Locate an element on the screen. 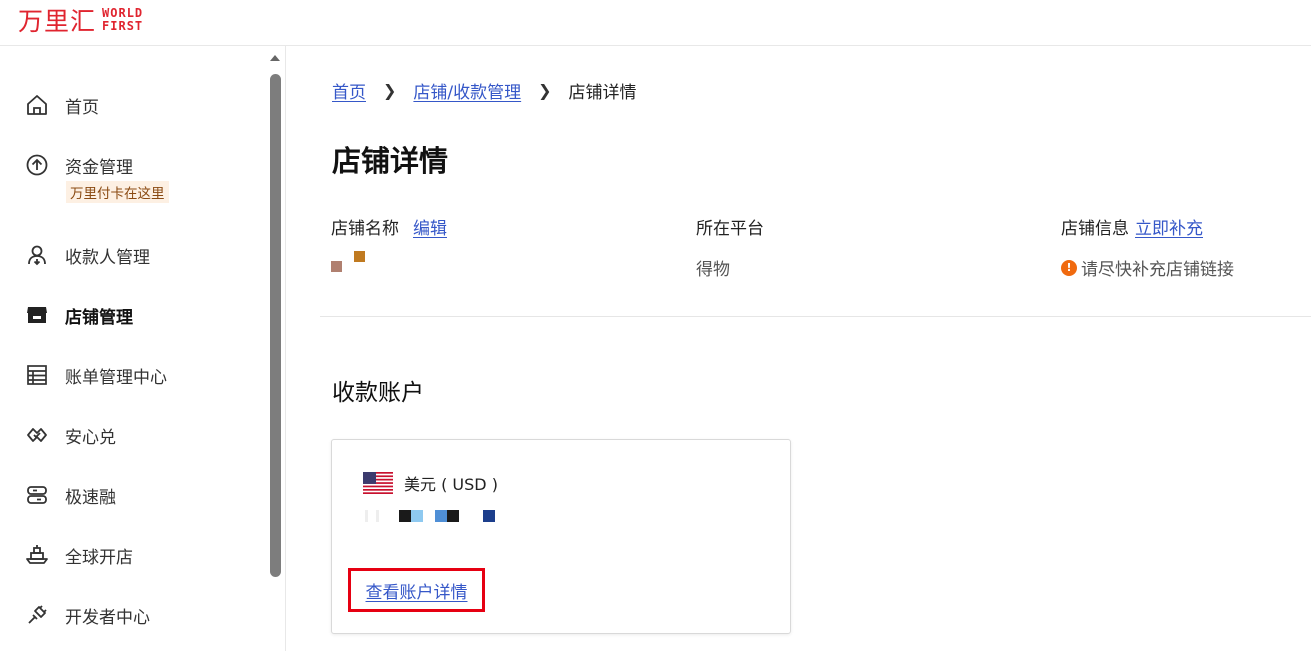 This screenshot has width=1311, height=651. page-title: 店铺详情 is located at coordinates (390, 161).